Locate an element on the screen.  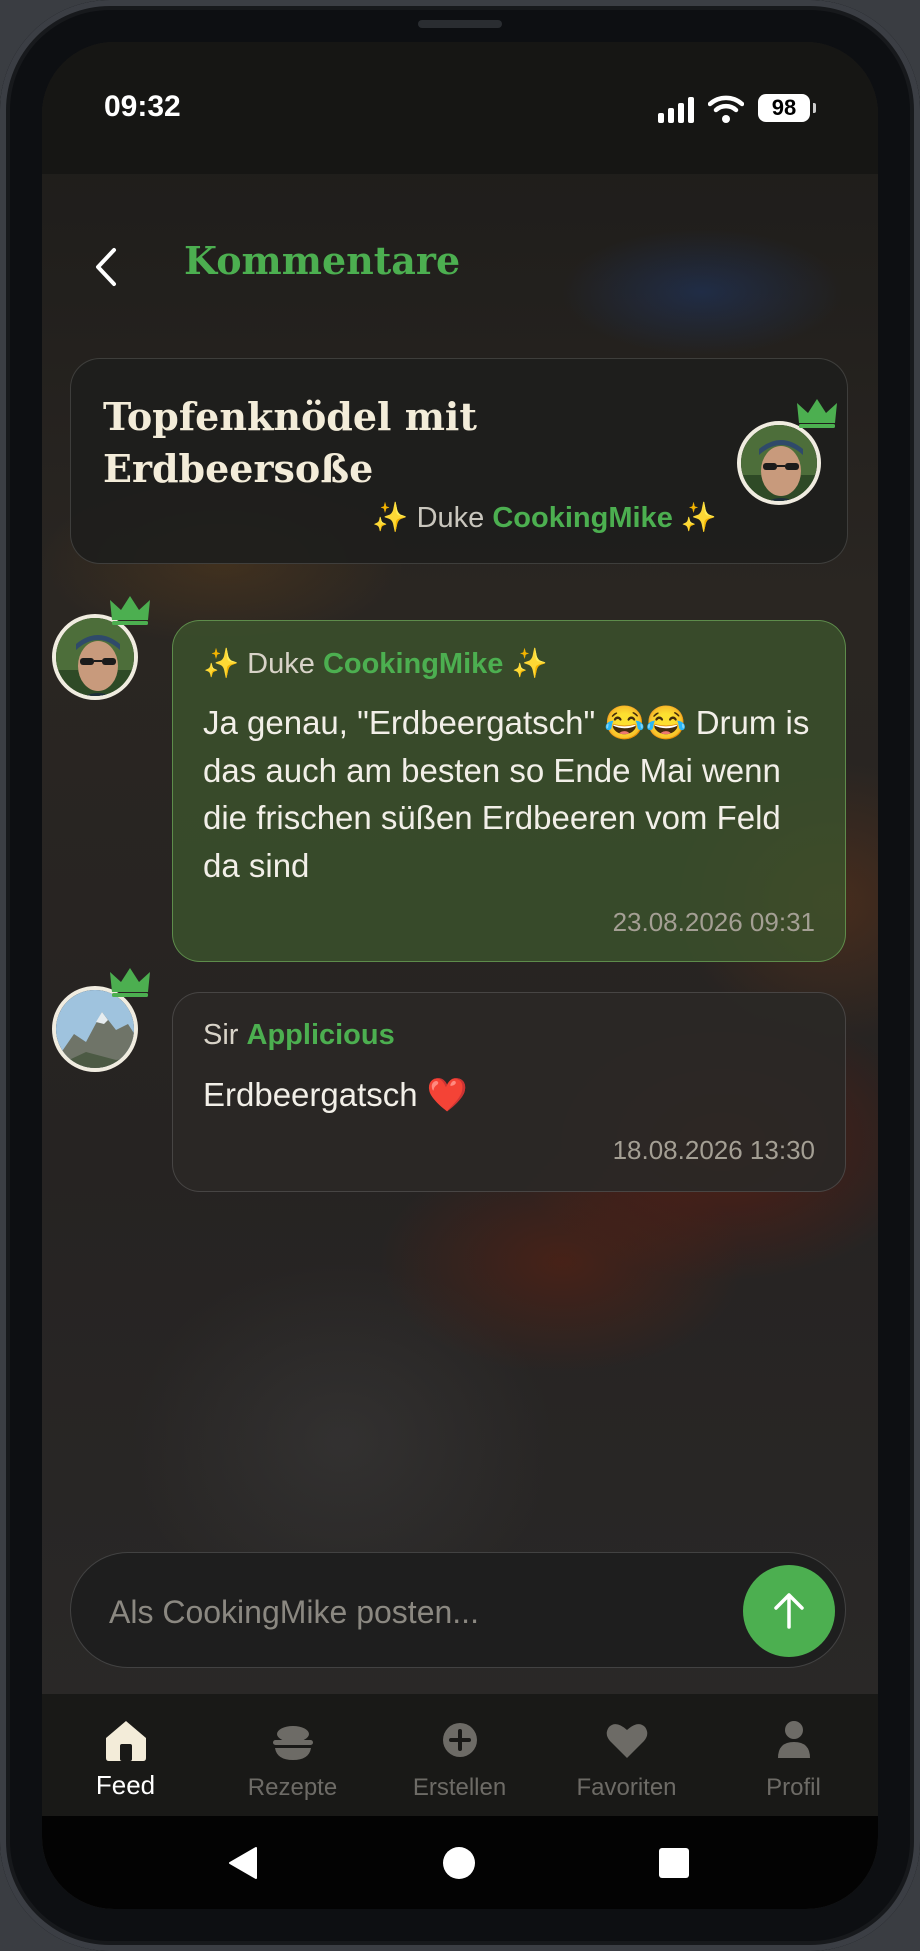
nav-label: Profil is located at coordinates (793, 1787).